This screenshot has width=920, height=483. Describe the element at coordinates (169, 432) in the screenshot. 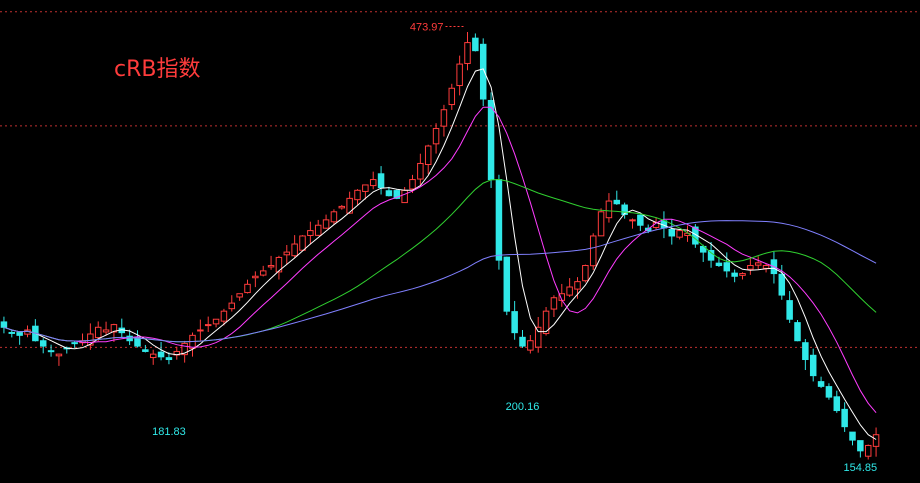

I see `low1-label: 181.83` at that location.